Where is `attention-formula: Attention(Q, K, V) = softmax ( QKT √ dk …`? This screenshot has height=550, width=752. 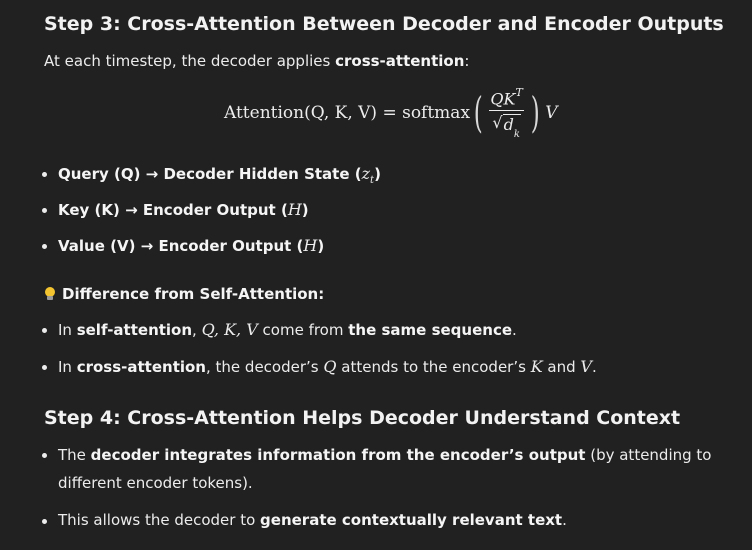 attention-formula: Attention(Q, K, V) = softmax ( QKT √ dk … is located at coordinates (391, 113).